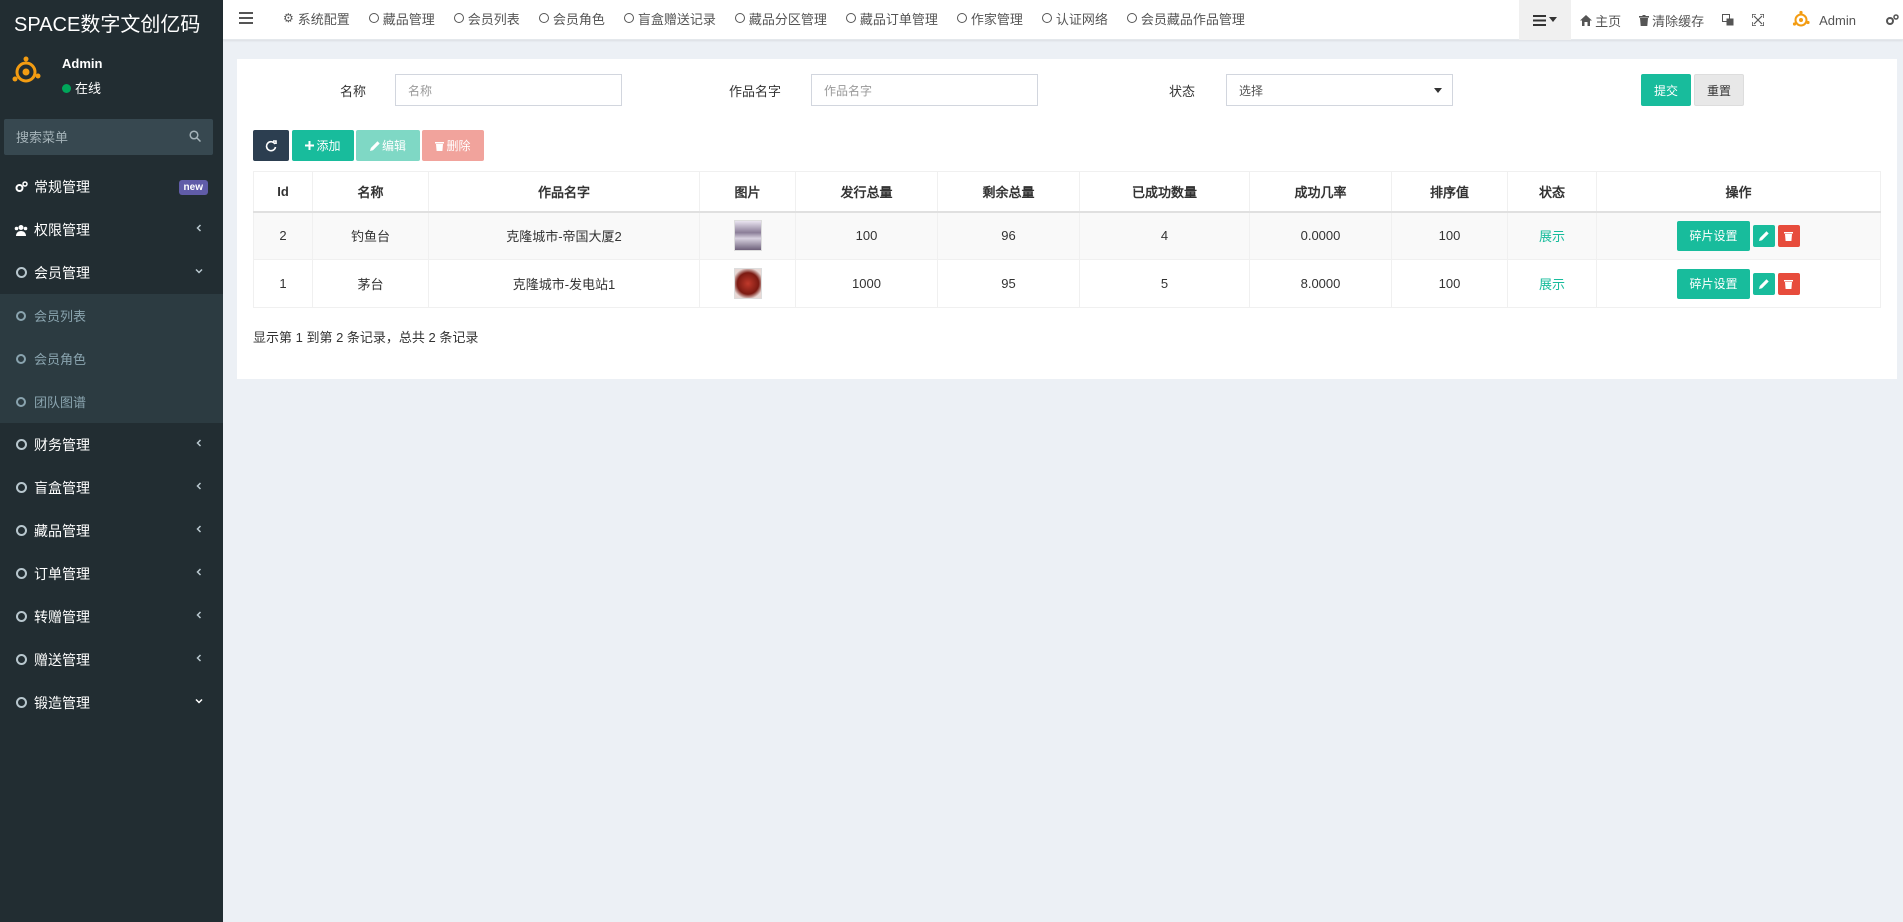 This screenshot has width=1903, height=922. Describe the element at coordinates (1552, 192) in the screenshot. I see `column-header: 状态` at that location.